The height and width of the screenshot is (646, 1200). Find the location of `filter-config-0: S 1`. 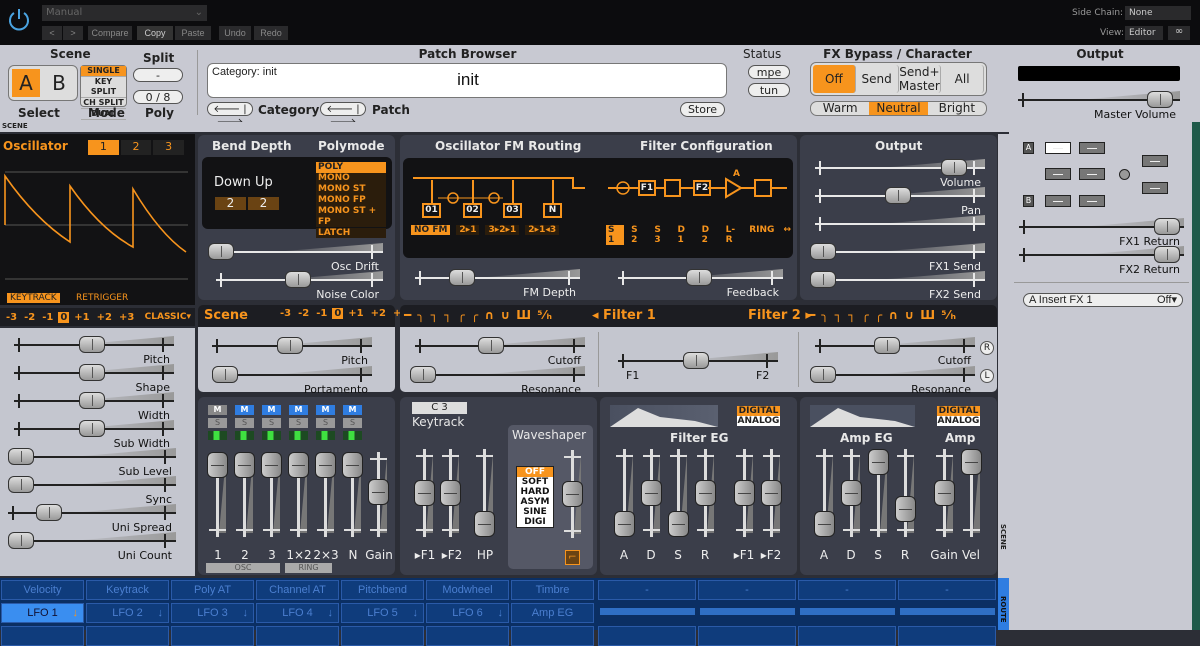

filter-config-0: S 1 is located at coordinates (615, 235).